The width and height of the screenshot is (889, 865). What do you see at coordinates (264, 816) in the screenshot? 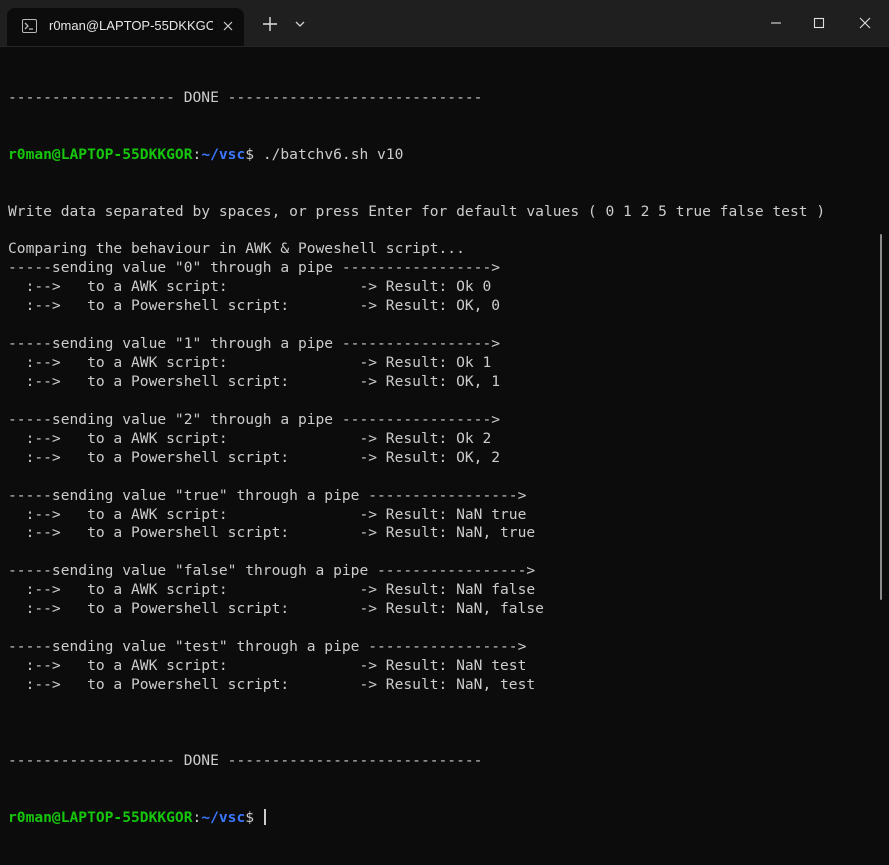
I see `text-cursor` at bounding box center [264, 816].